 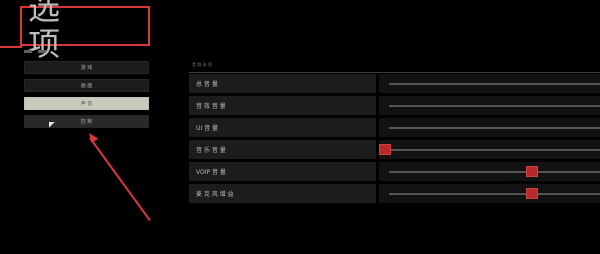 What do you see at coordinates (282, 149) in the screenshot?
I see `setting-label: 音 乐 音 量` at bounding box center [282, 149].